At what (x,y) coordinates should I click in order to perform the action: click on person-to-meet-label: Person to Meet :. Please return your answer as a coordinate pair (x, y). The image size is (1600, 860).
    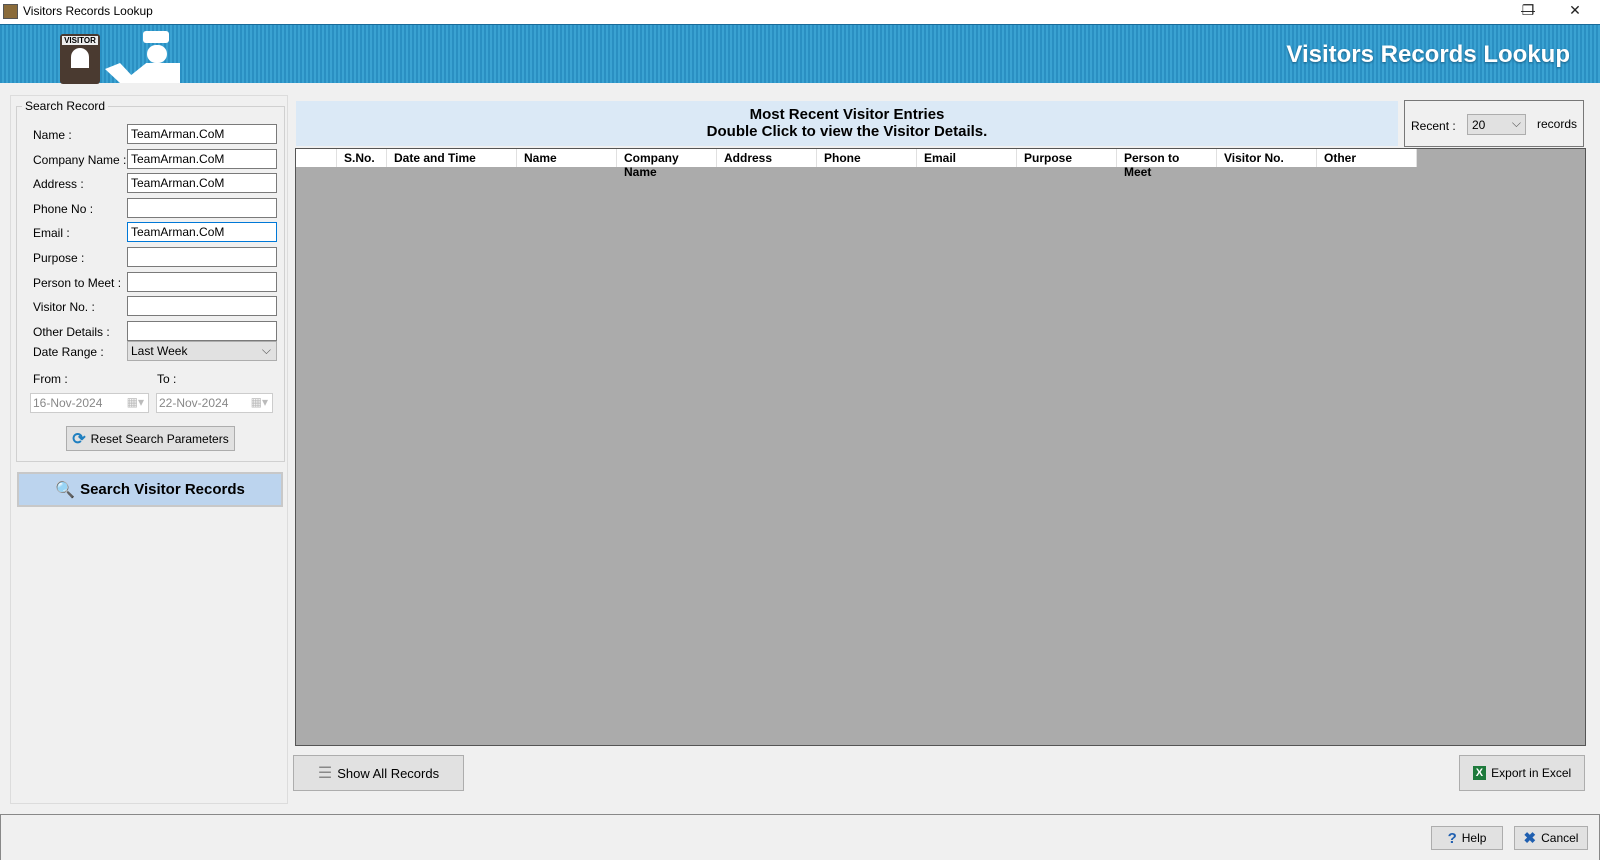
    Looking at the image, I should click on (77, 282).